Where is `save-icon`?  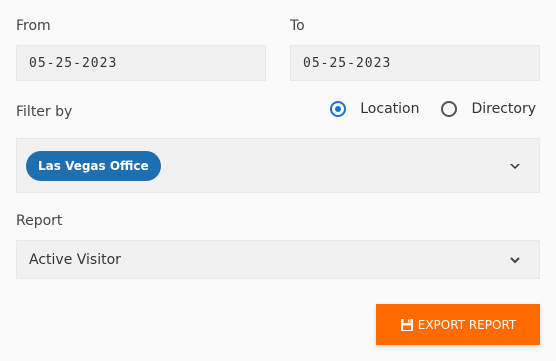
save-icon is located at coordinates (407, 325).